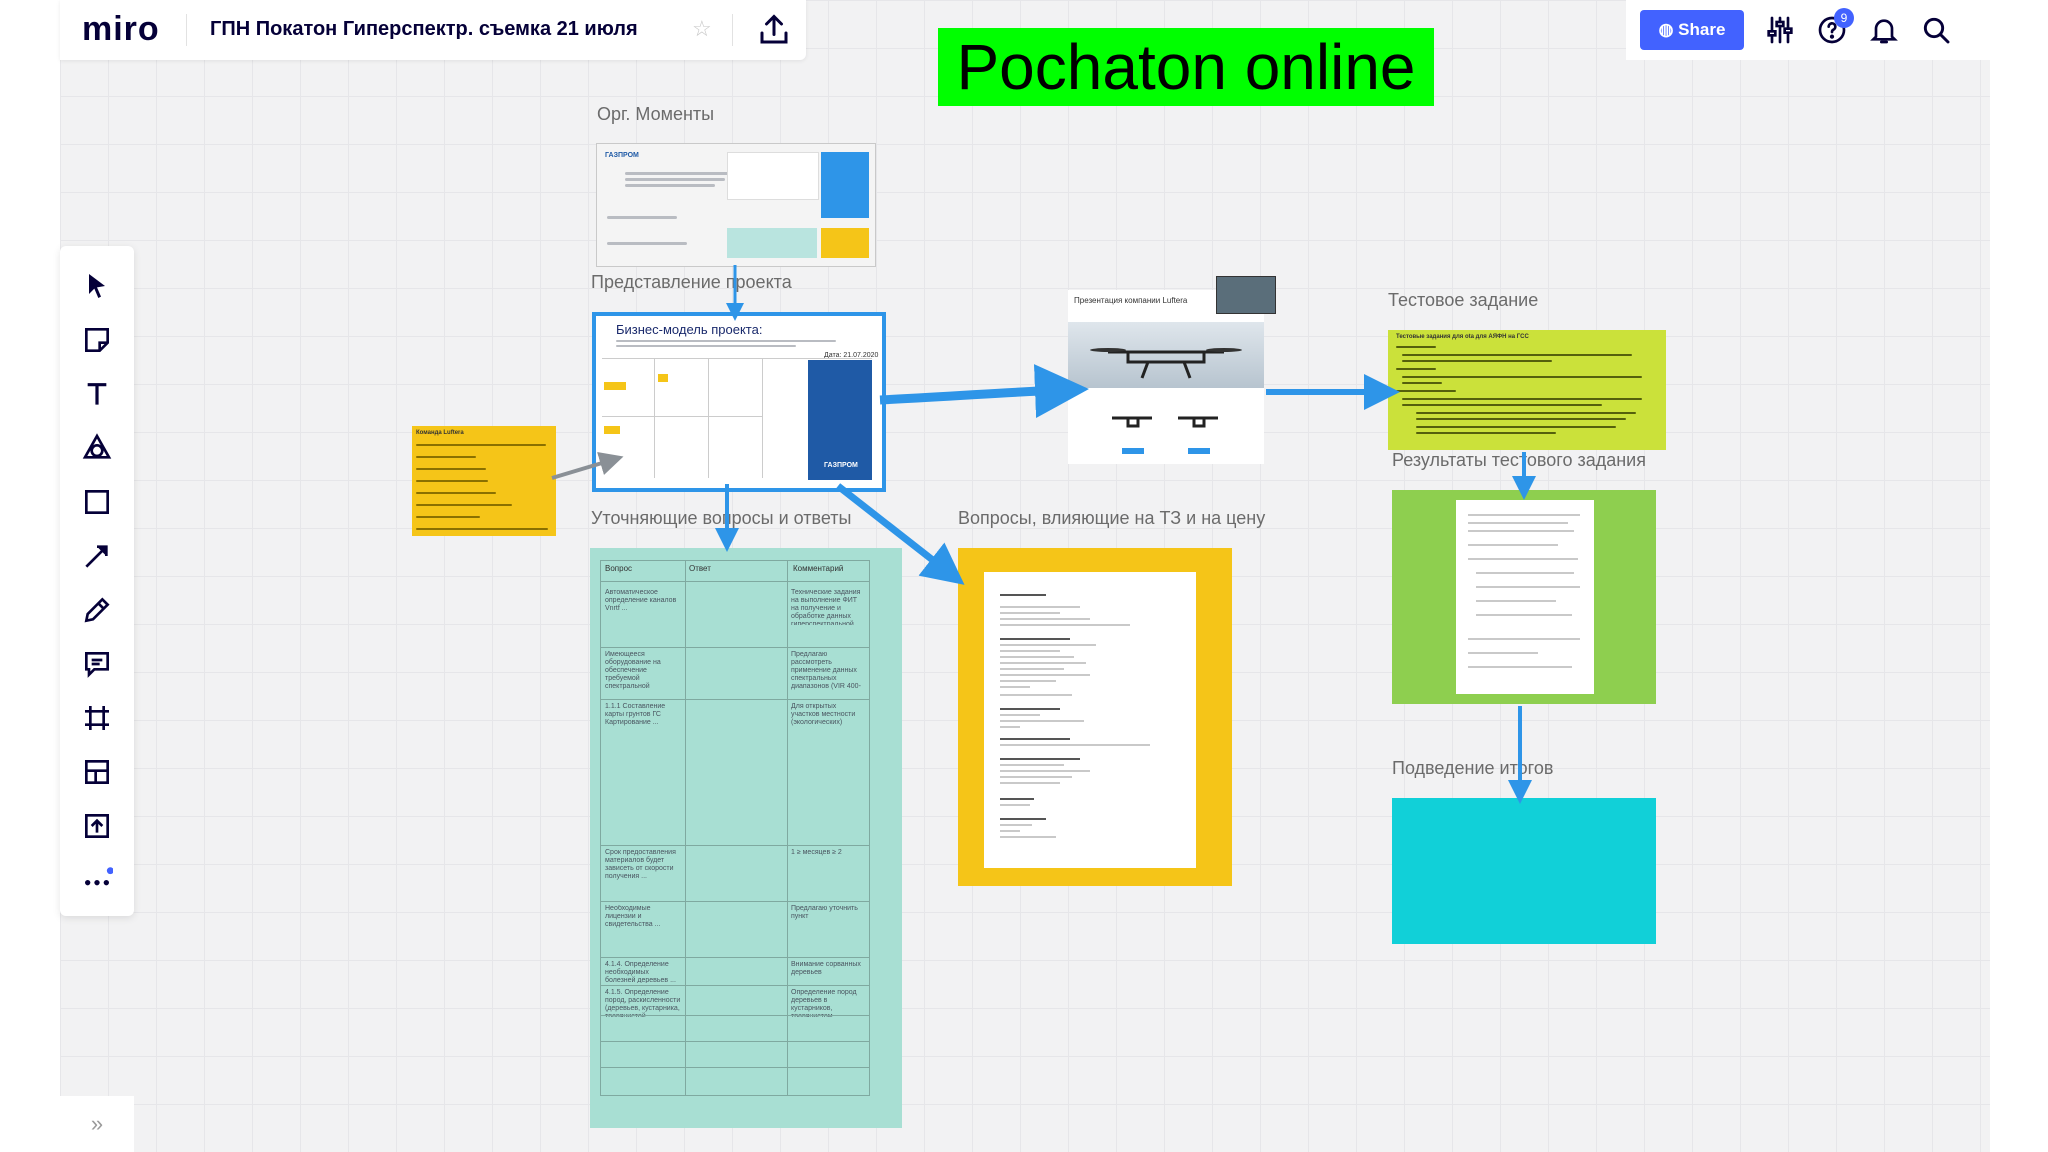 This screenshot has width=2048, height=1152. Describe the element at coordinates (900, 534) in the screenshot. I see `arrow-project-to-tz-price` at that location.